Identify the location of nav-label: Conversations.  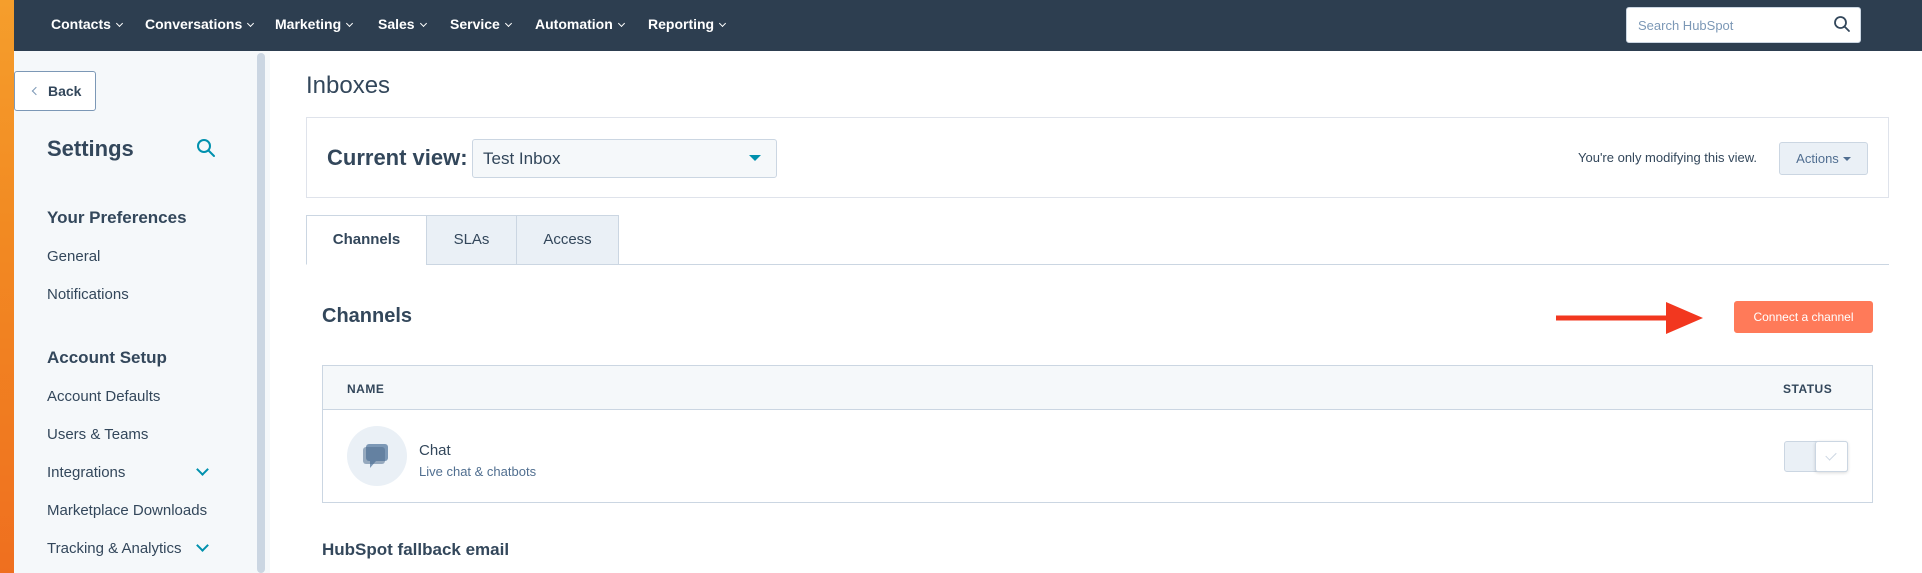
(194, 24).